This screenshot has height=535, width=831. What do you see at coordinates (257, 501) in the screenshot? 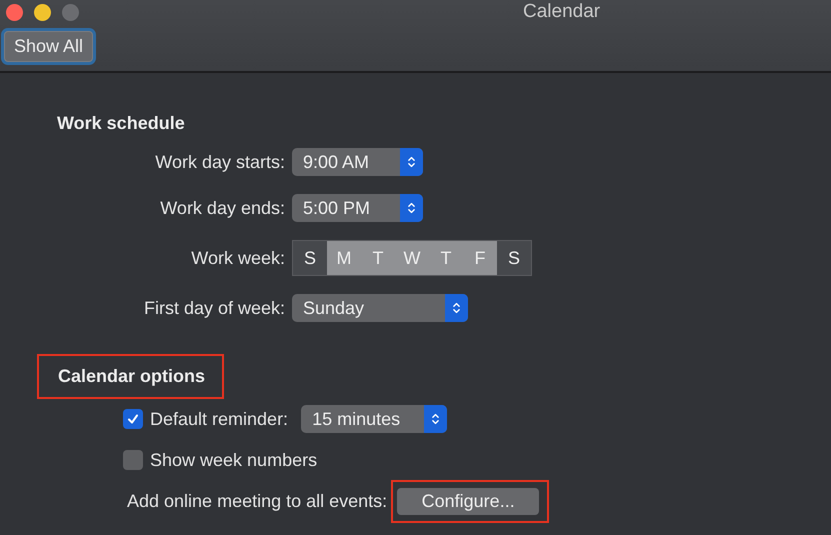
I see `field-label: Add online meeting to all events:` at bounding box center [257, 501].